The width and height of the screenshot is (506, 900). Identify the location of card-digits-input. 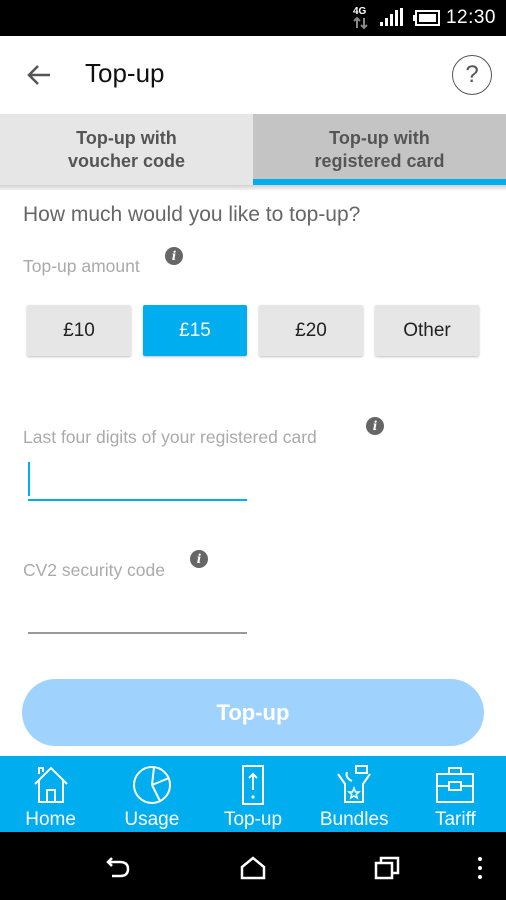
(137, 481).